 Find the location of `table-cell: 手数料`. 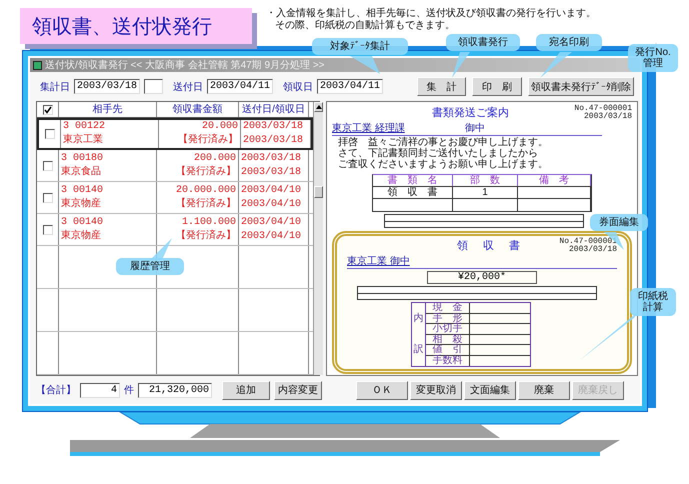

table-cell: 手数料 is located at coordinates (448, 361).